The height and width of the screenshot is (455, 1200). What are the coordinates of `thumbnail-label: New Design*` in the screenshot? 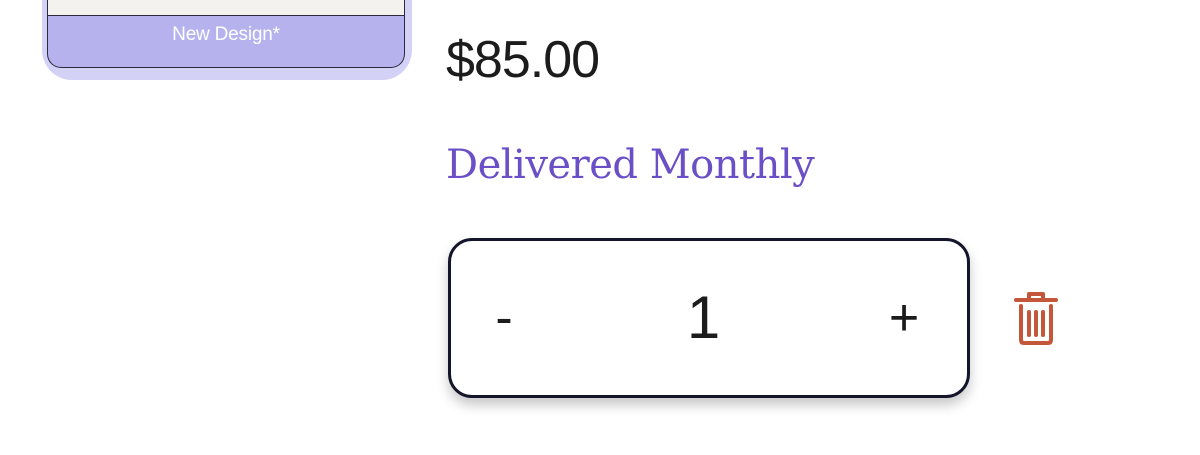 It's located at (226, 34).